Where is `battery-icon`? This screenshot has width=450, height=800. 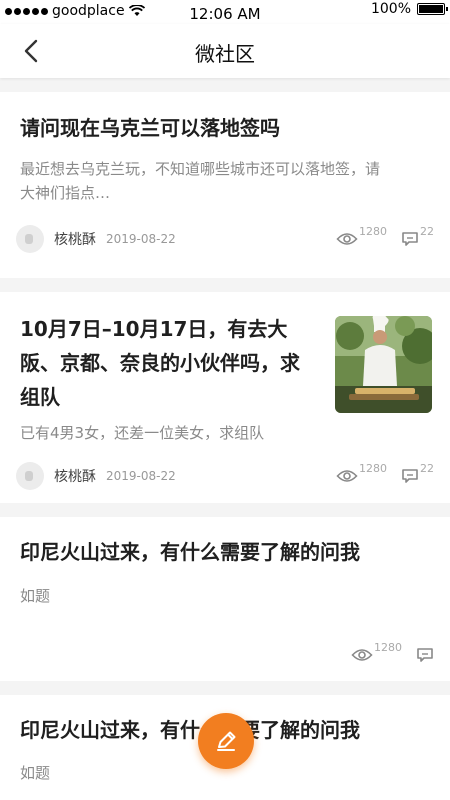
battery-icon is located at coordinates (432, 9).